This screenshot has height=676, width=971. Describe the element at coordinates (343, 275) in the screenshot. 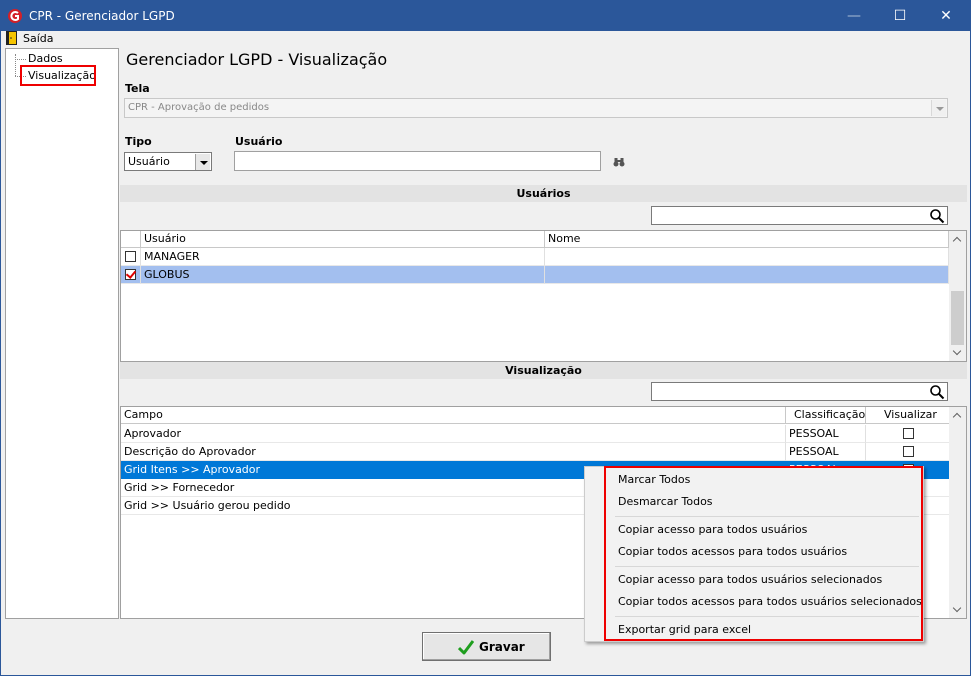

I see `cell-usuario: GLOBUS` at that location.